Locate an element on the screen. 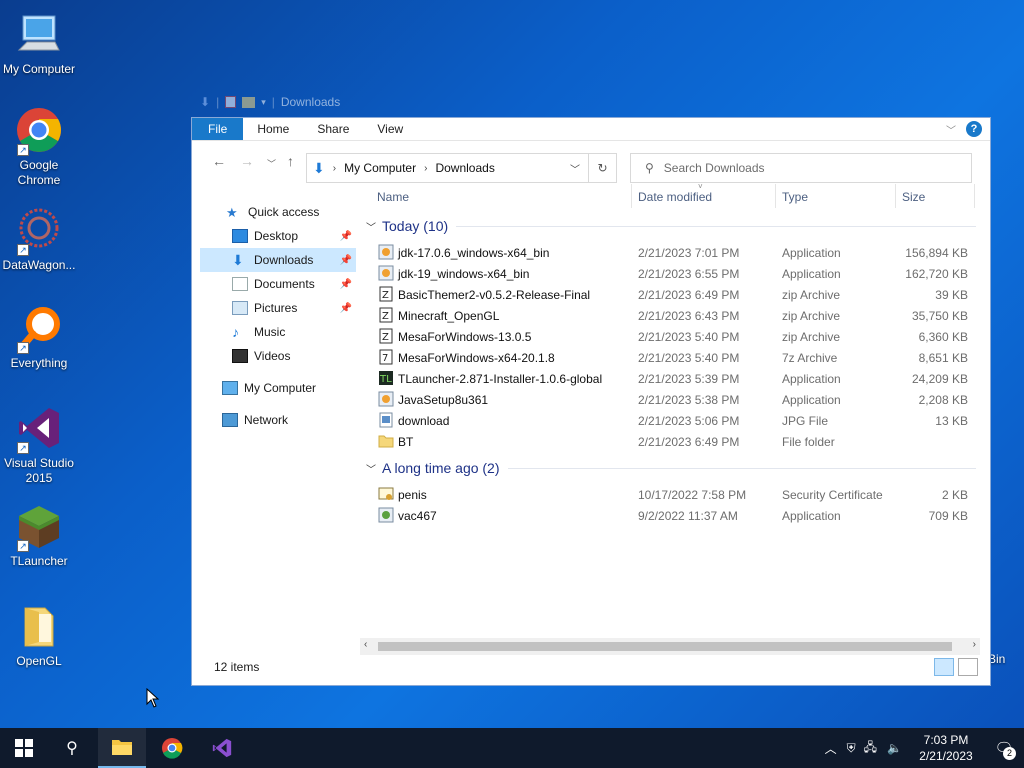  large-icons-view-icon is located at coordinates (968, 667).